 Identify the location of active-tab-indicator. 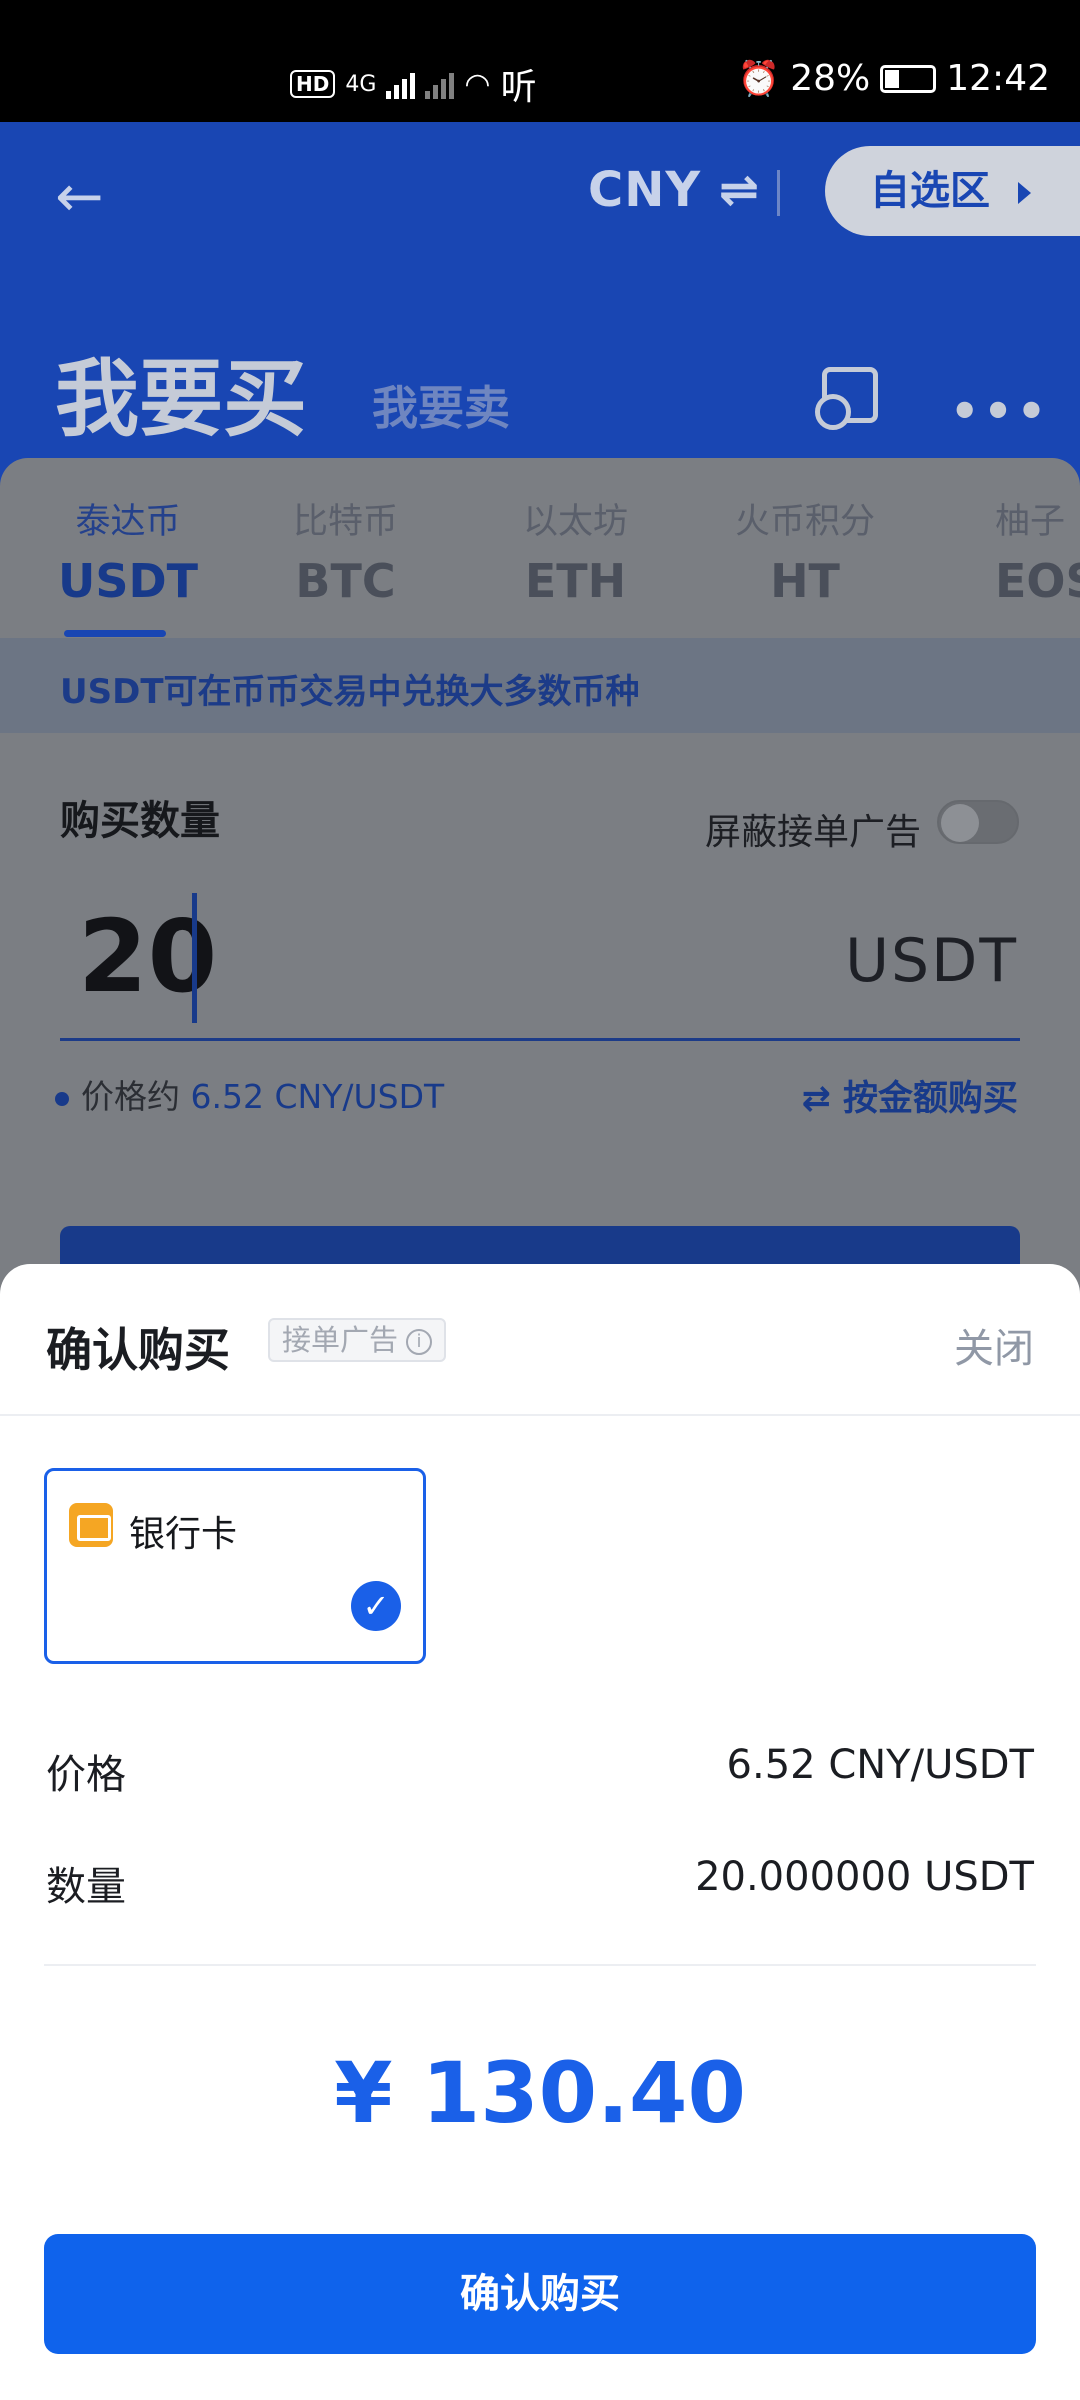
(115, 633).